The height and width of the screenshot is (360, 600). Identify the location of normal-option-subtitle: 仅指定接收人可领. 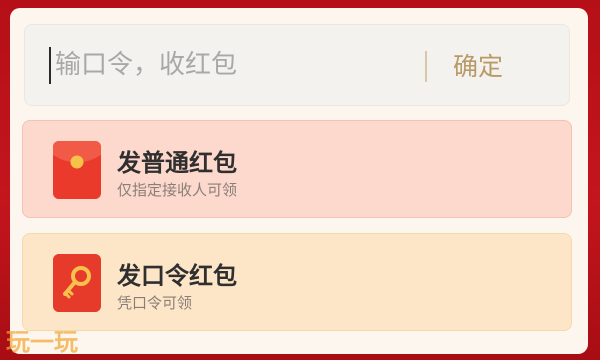
(177, 190).